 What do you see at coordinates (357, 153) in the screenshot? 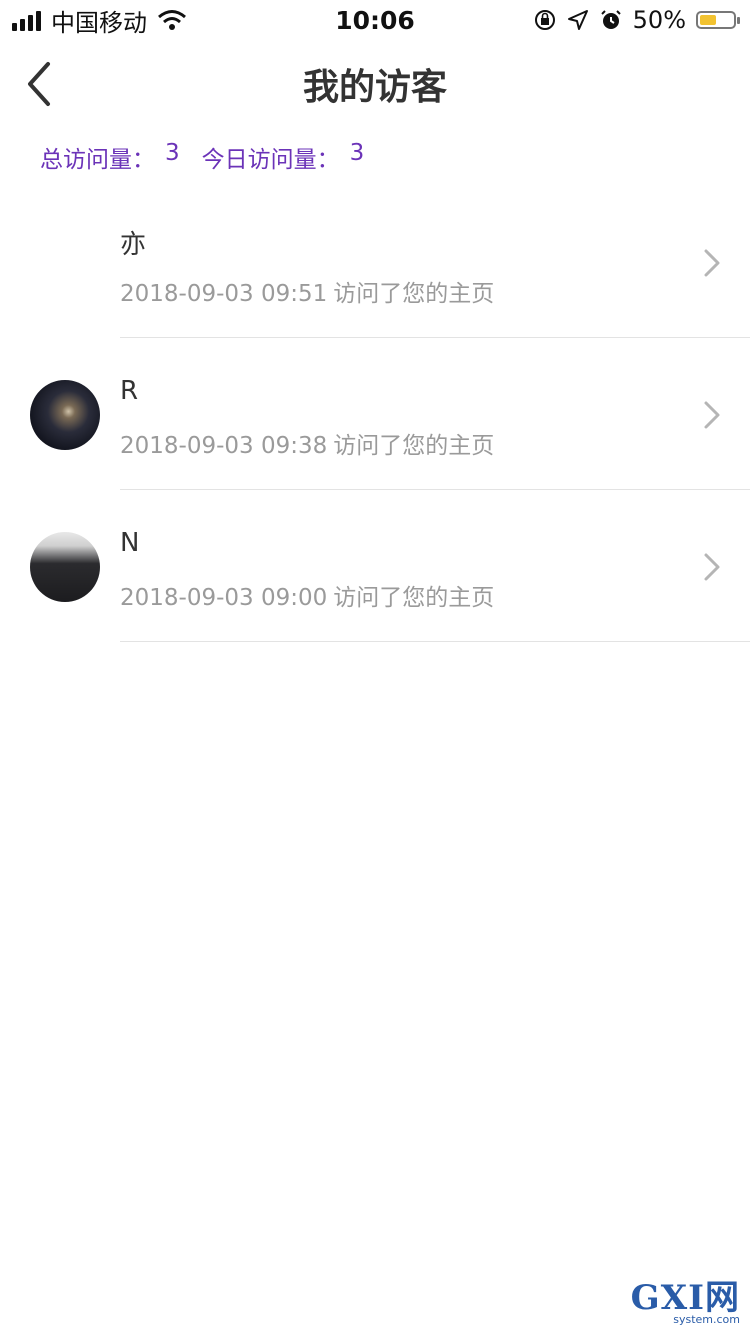
I see `today-visits-value: 3` at bounding box center [357, 153].